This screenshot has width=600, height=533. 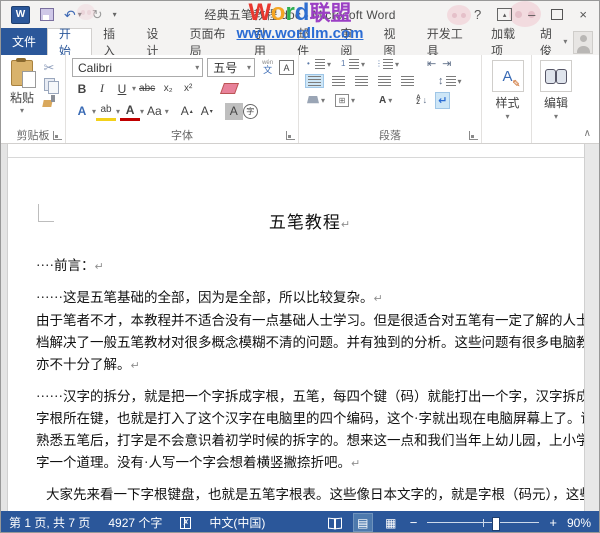 What do you see at coordinates (147, 88) in the screenshot?
I see `strikethrough-button: abc` at bounding box center [147, 88].